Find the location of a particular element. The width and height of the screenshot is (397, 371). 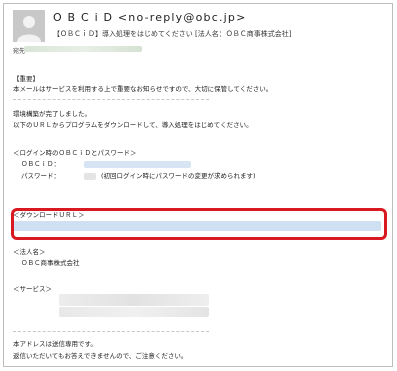

env-complete-text: 環境構築が完了しました。 is located at coordinates (52, 114).